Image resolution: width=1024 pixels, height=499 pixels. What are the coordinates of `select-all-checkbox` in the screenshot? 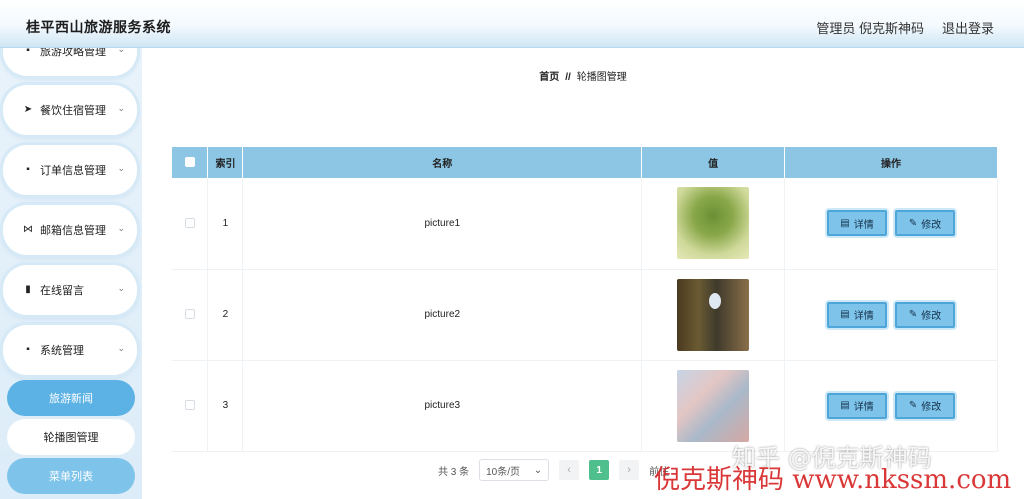 It's located at (189, 162).